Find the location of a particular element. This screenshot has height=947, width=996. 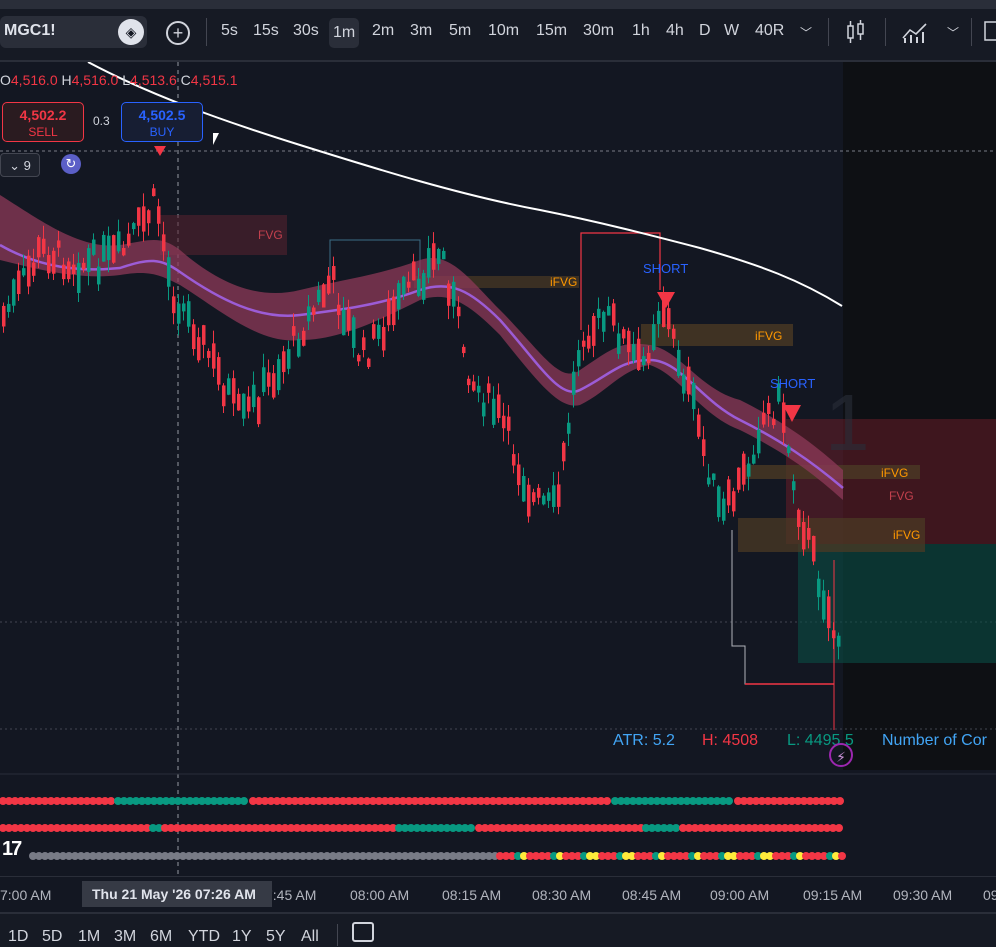

open-label: O is located at coordinates (5, 80).